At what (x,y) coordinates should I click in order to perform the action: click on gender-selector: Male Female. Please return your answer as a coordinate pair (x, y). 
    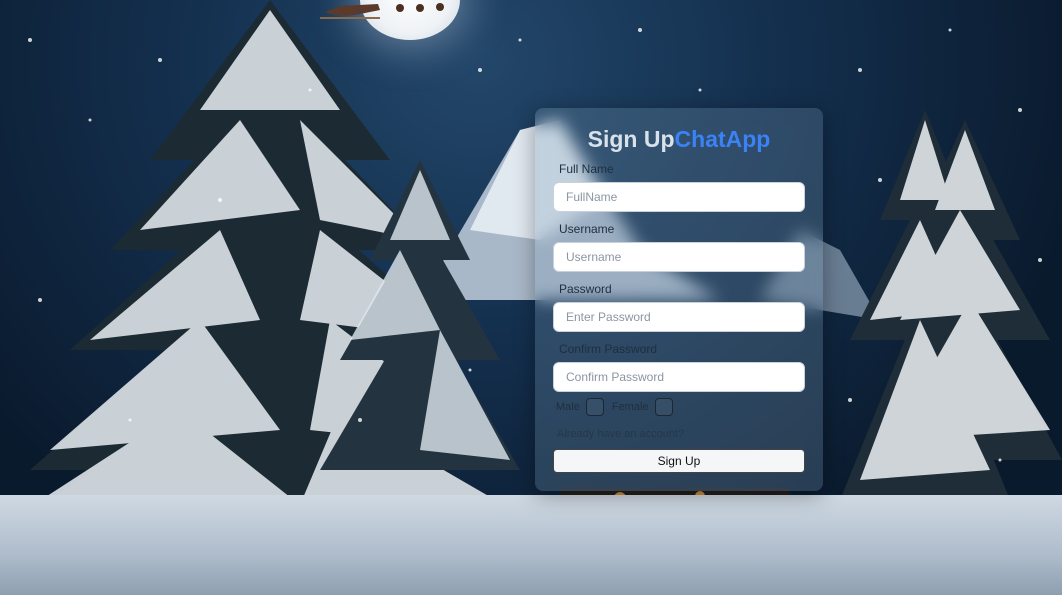
    Looking at the image, I should click on (618, 407).